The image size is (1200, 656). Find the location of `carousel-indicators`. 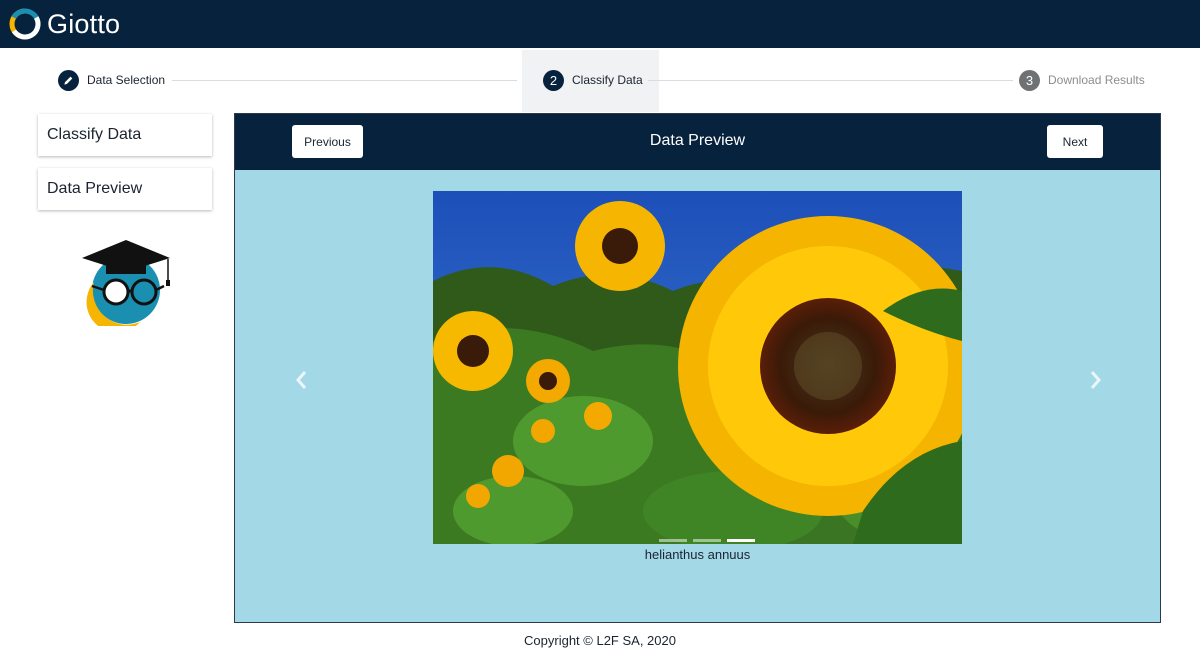

carousel-indicators is located at coordinates (707, 540).